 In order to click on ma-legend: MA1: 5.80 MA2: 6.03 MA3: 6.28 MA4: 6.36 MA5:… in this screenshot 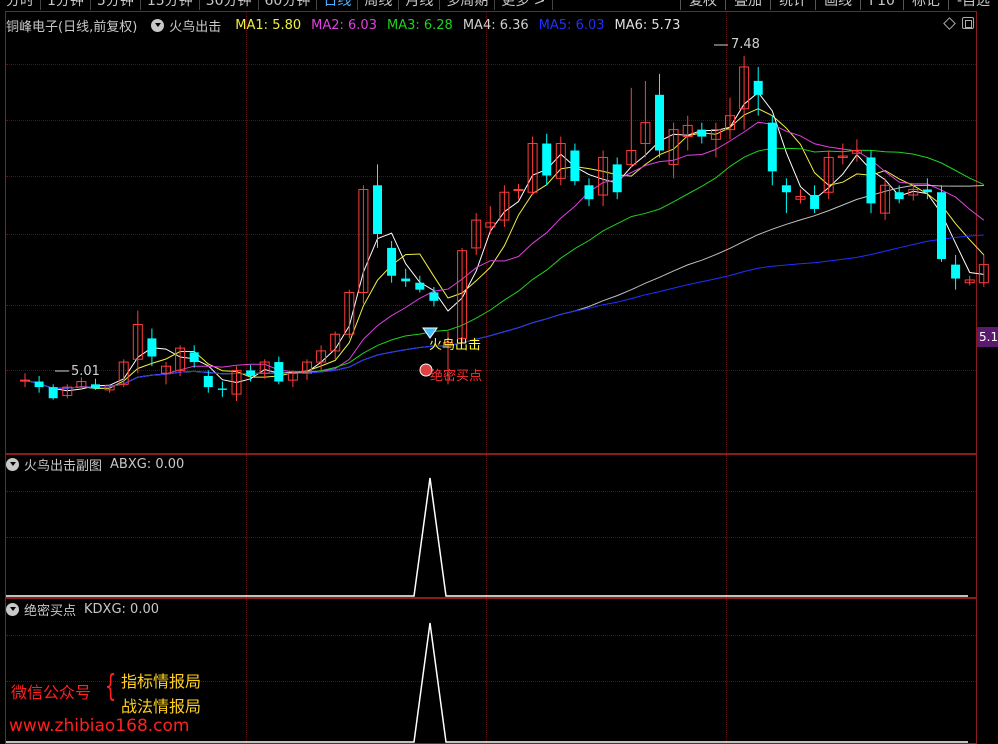, I will do `click(462, 25)`.